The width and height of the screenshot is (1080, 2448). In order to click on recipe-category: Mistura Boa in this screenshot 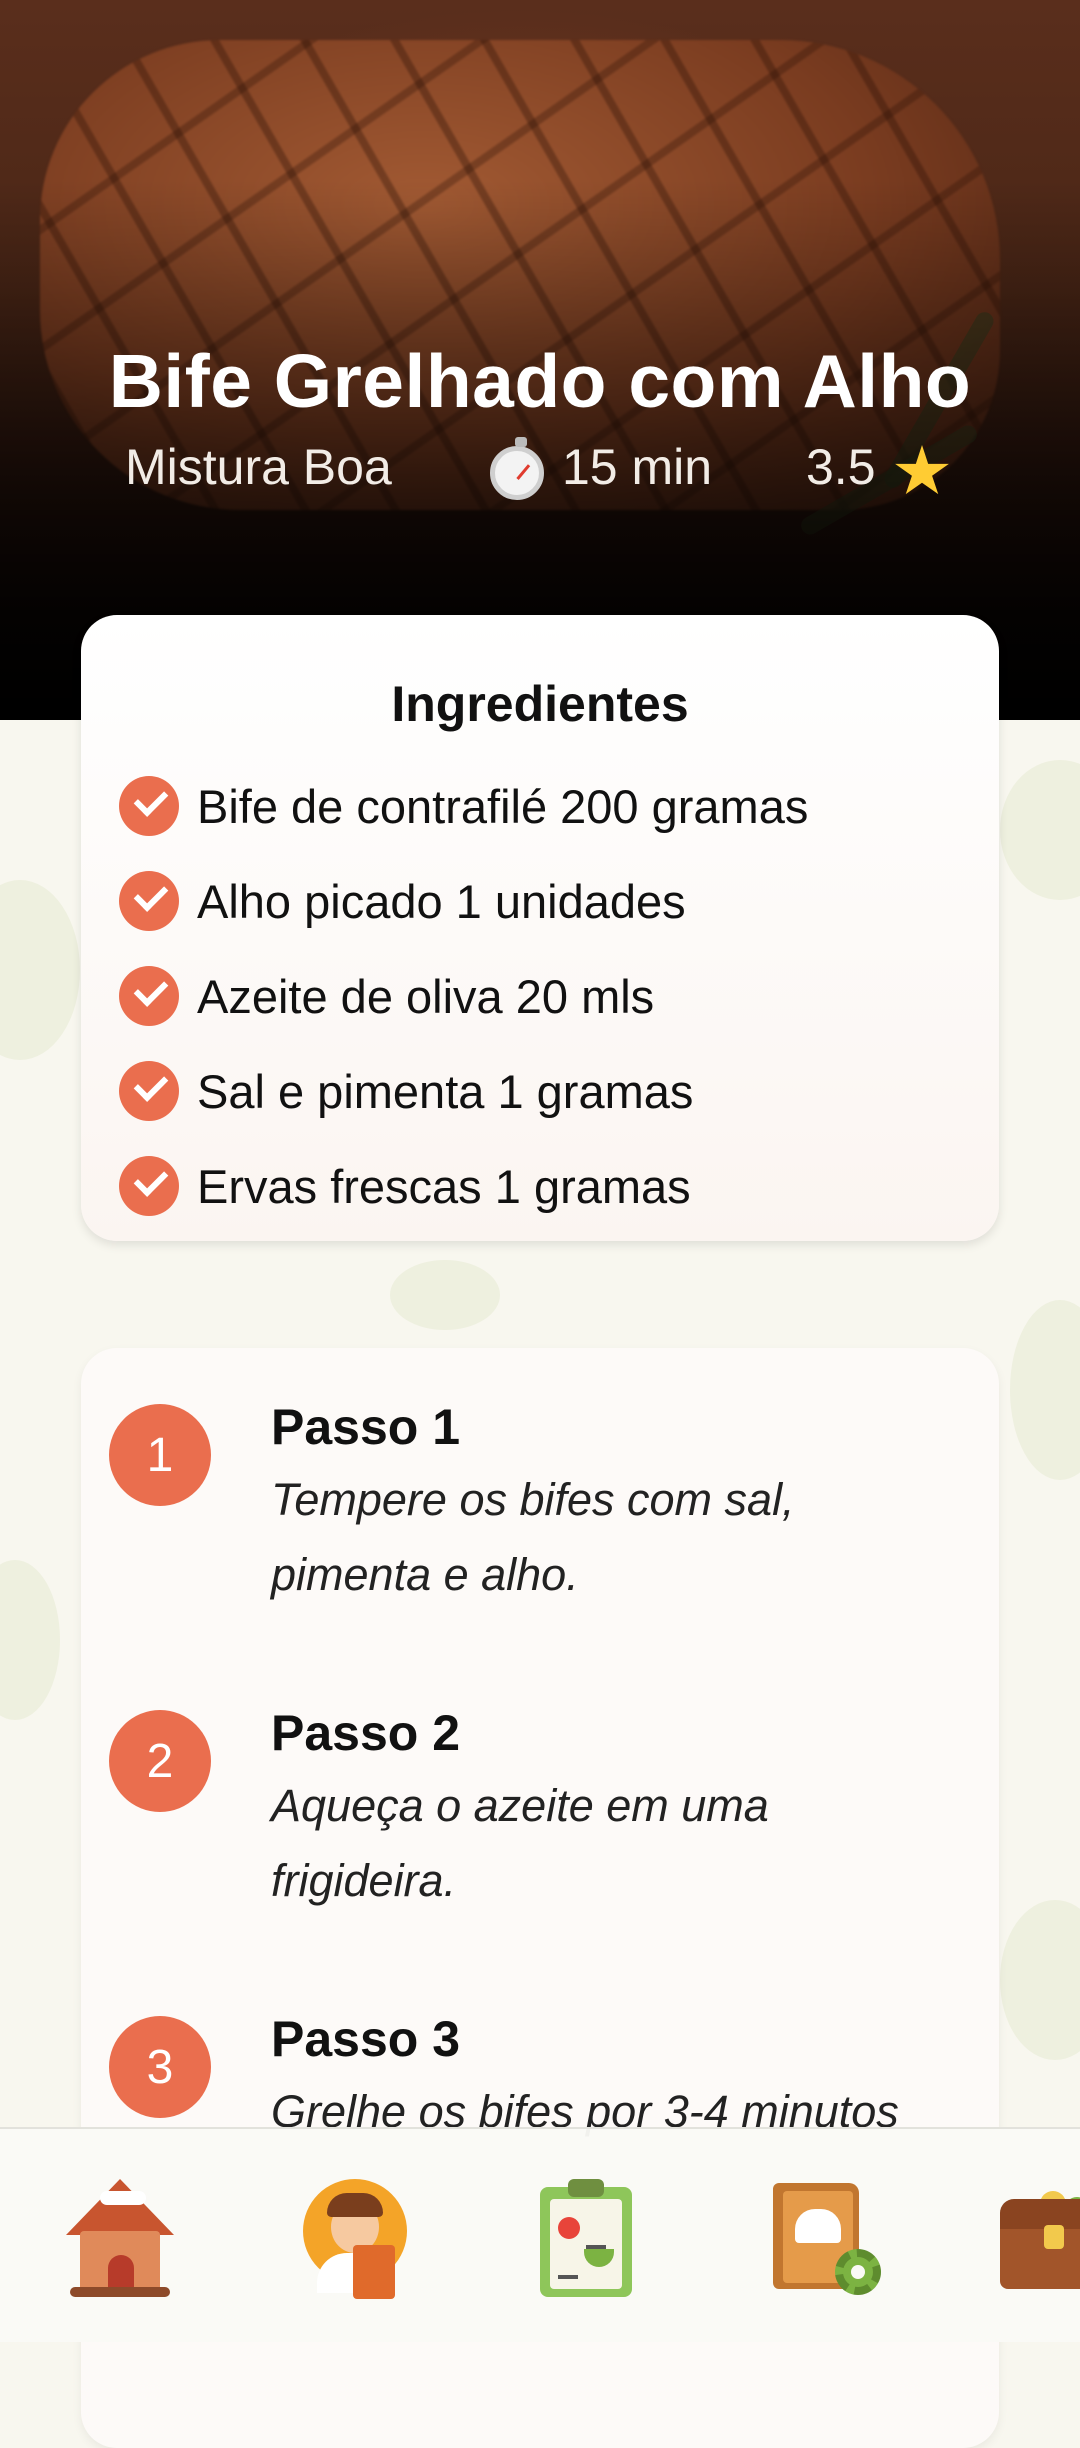, I will do `click(258, 467)`.